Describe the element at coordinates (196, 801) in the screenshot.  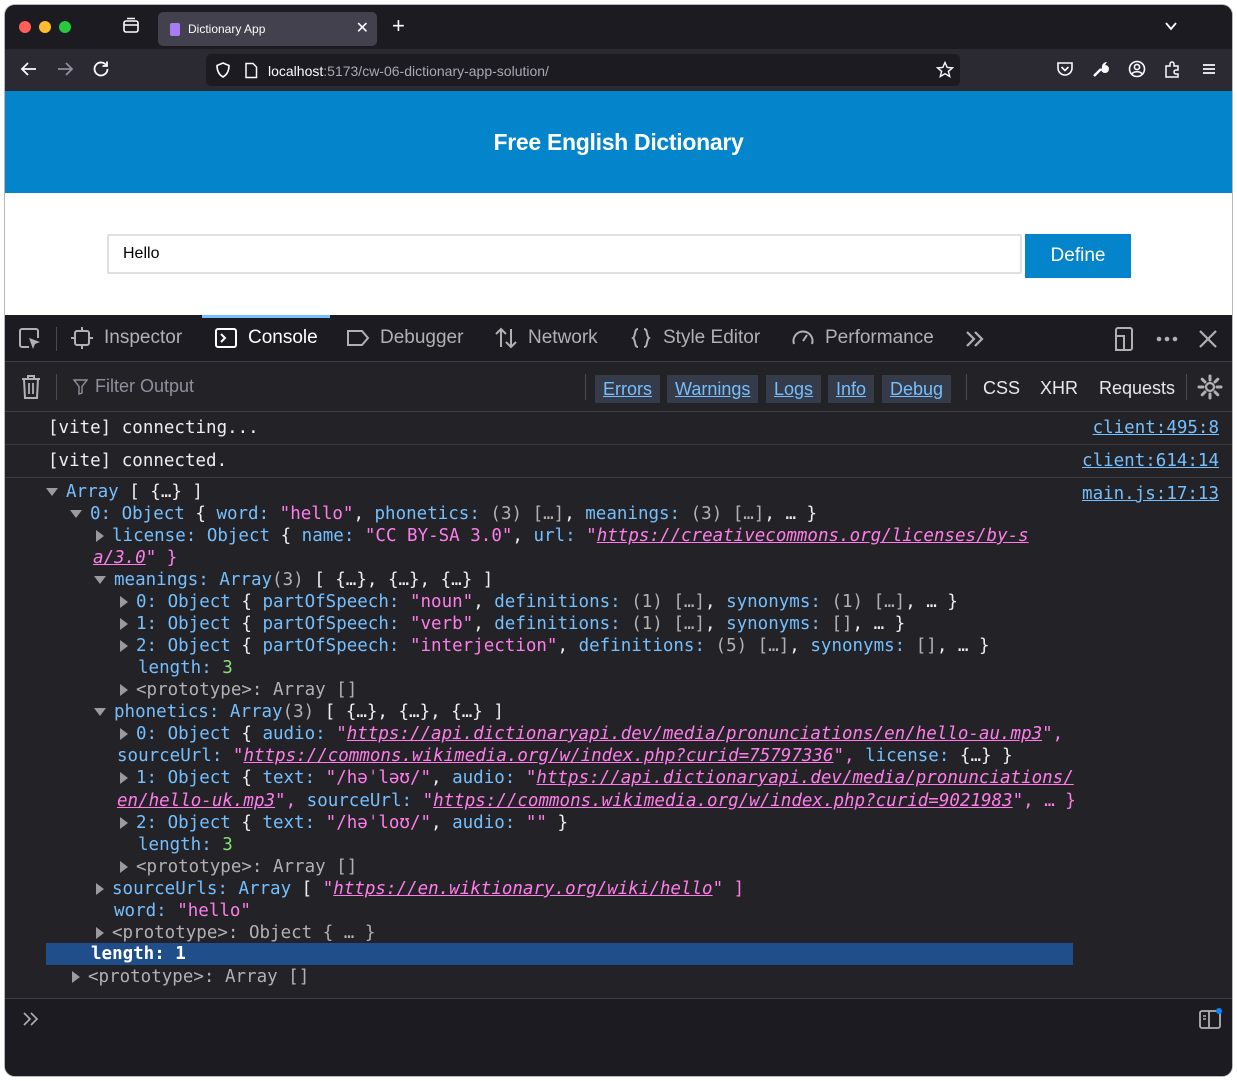
I see `url-link: en/hello-uk.mp3` at that location.